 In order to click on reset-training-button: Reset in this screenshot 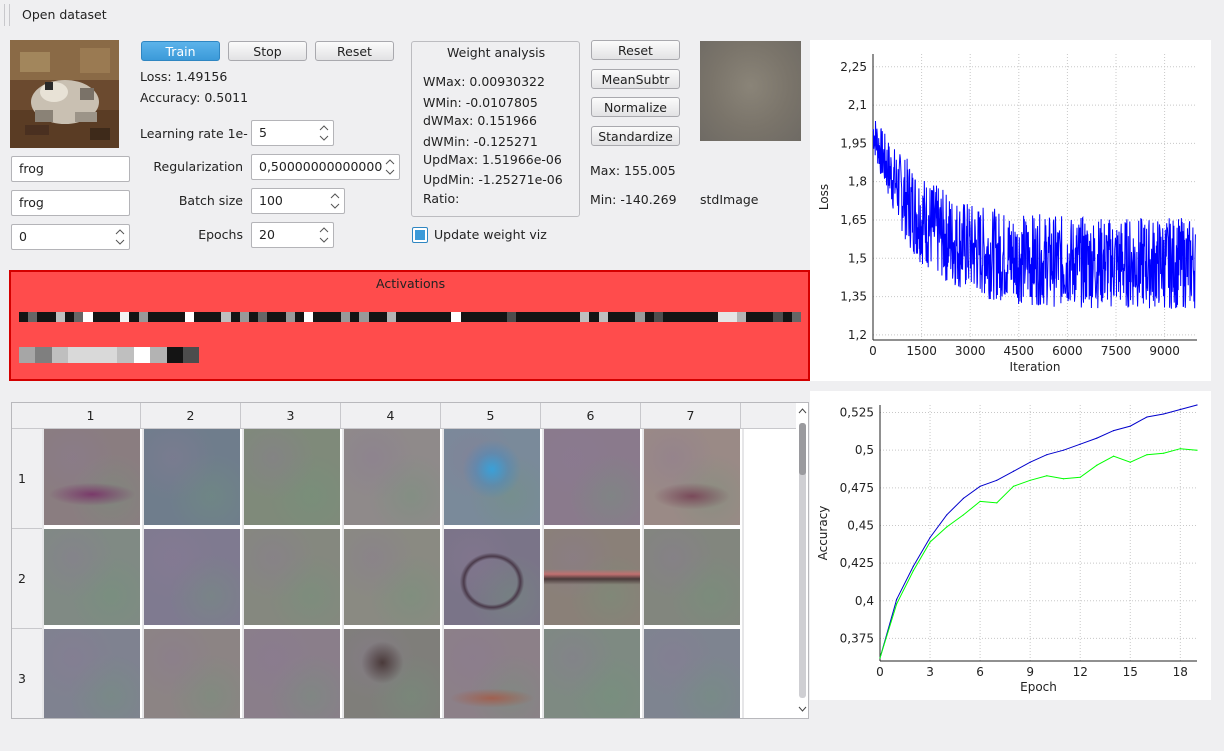, I will do `click(354, 51)`.